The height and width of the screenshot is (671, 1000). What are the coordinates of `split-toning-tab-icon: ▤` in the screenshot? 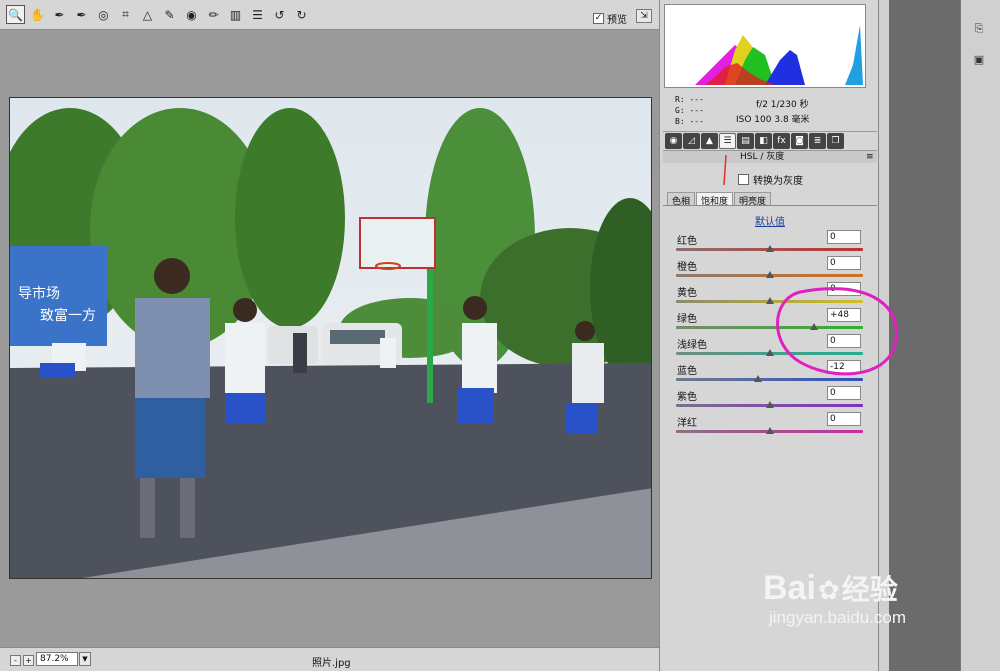 It's located at (745, 141).